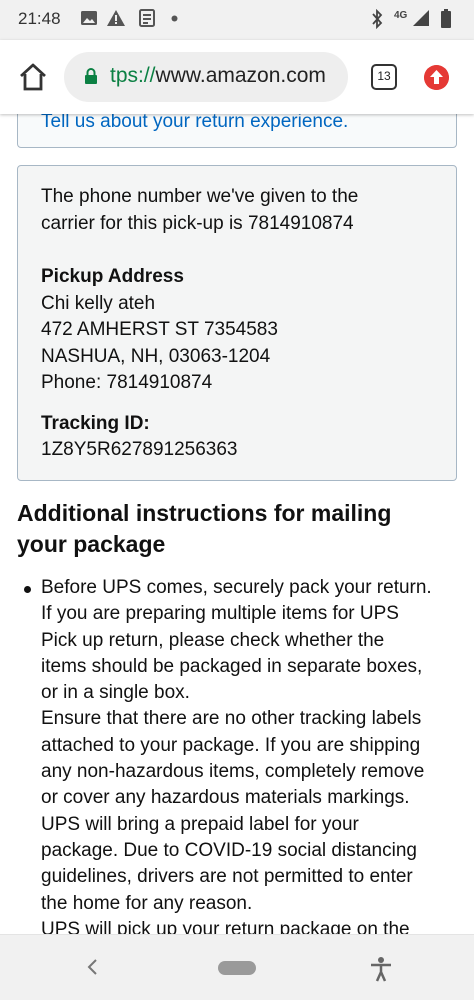  I want to click on tab-switcher-button: 13, so click(384, 77).